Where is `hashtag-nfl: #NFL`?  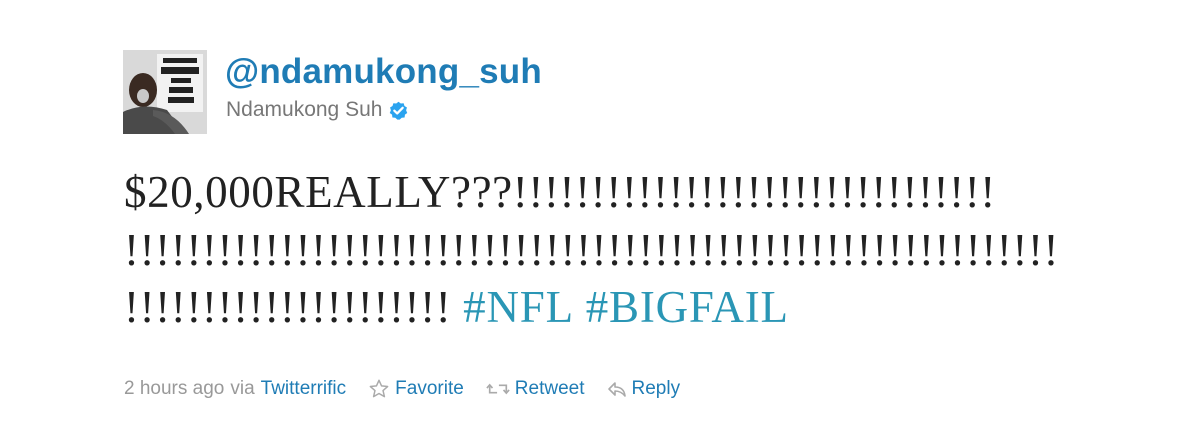
hashtag-nfl: #NFL is located at coordinates (518, 307).